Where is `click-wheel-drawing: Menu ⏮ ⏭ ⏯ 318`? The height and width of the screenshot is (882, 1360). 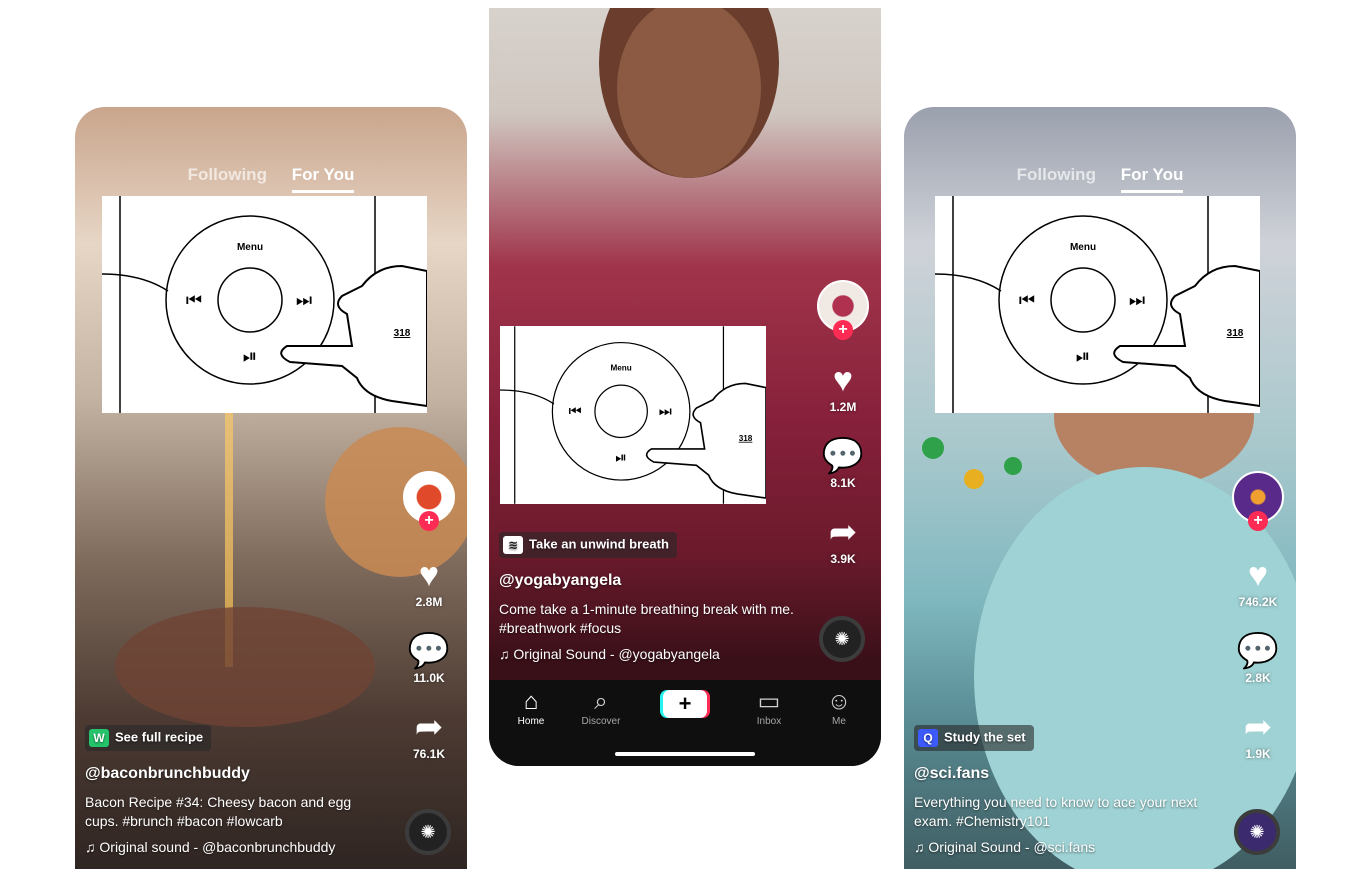
click-wheel-drawing: Menu ⏮ ⏭ ⏯ 318 is located at coordinates (1097, 304).